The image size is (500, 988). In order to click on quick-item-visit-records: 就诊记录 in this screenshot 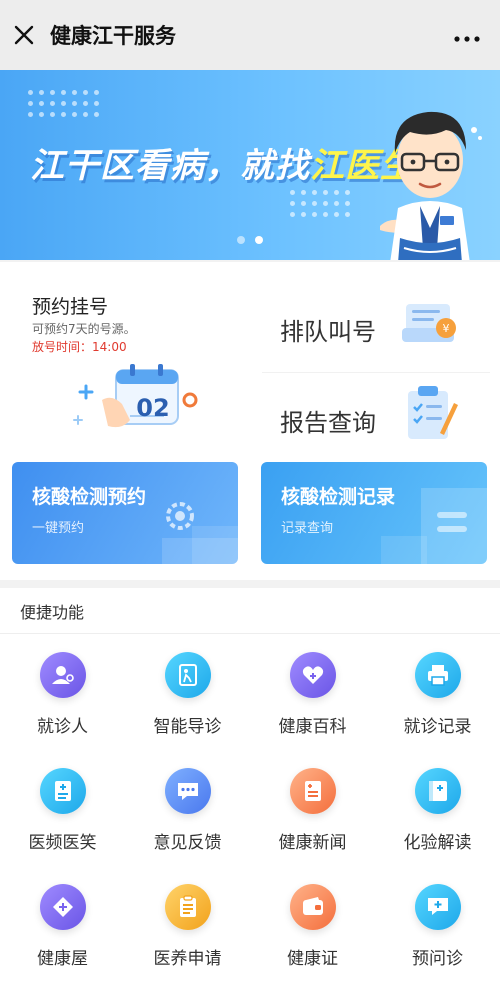, I will do `click(437, 692)`.